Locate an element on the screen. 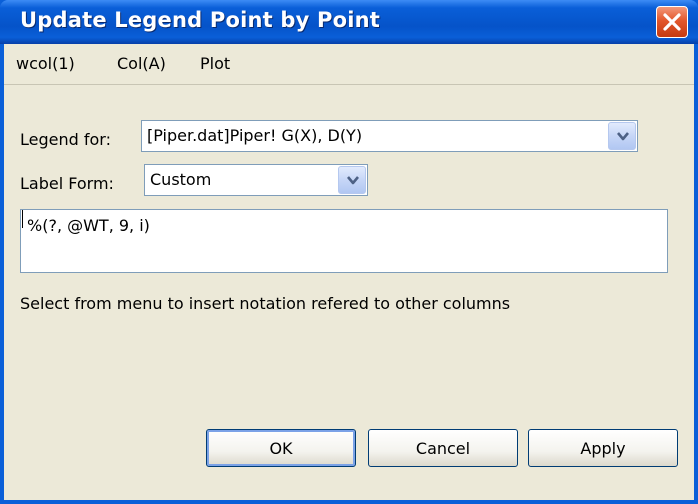  menu-item-wcol: wcol(1) is located at coordinates (45, 63).